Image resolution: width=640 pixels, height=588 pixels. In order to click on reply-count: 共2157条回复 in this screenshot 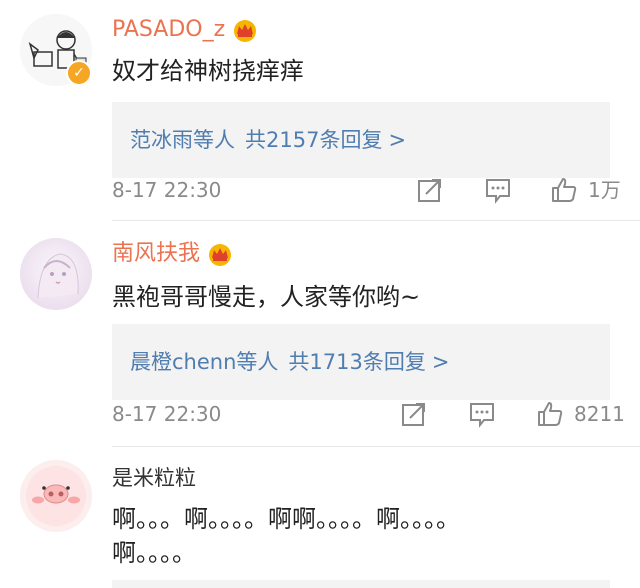, I will do `click(313, 140)`.